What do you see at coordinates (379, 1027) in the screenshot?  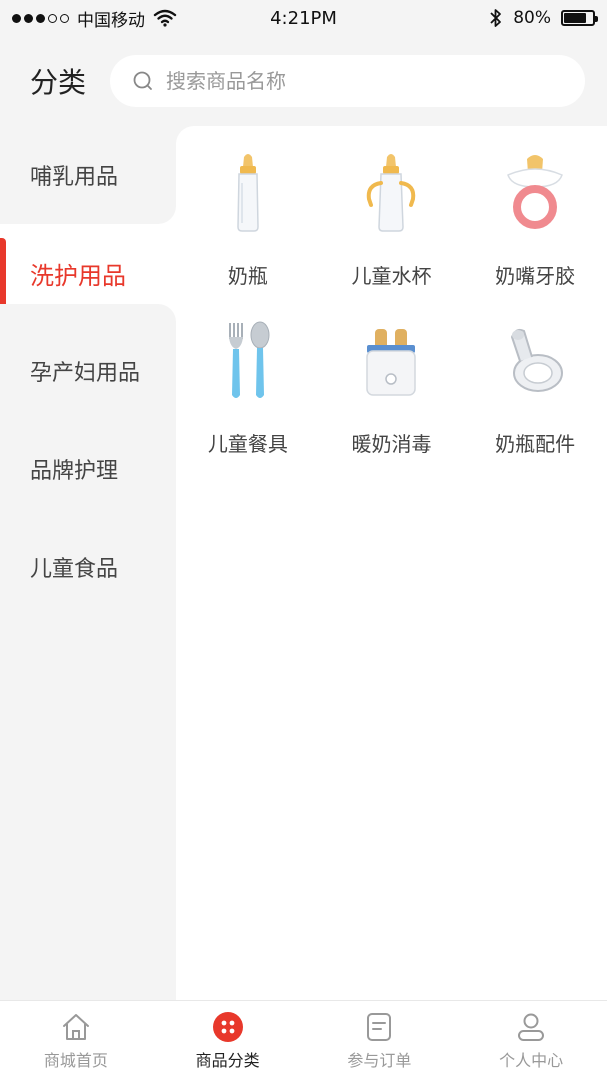 I see `order-icon` at bounding box center [379, 1027].